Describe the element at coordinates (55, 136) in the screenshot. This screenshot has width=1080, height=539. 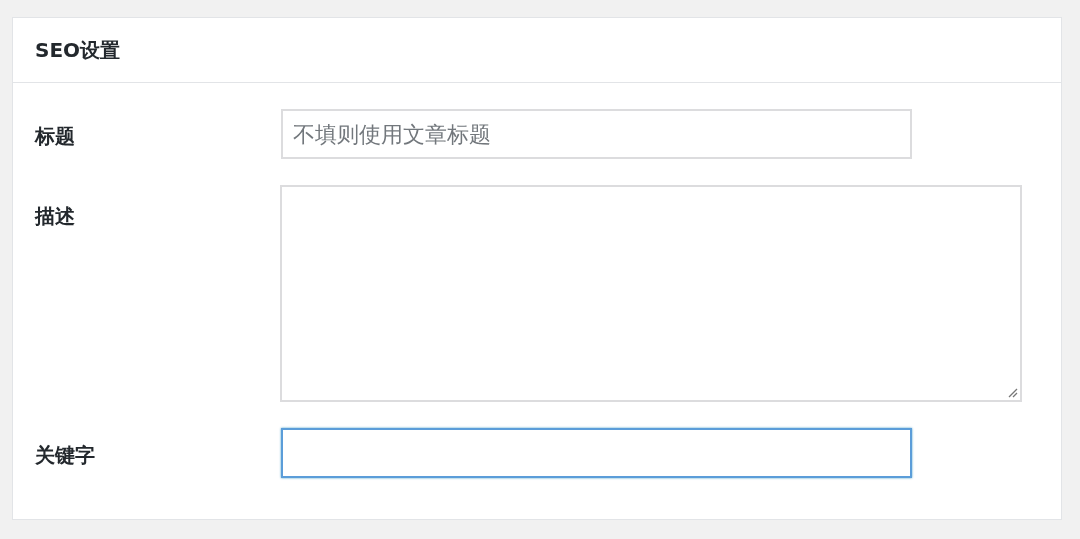
I see `field-label: 标题` at that location.